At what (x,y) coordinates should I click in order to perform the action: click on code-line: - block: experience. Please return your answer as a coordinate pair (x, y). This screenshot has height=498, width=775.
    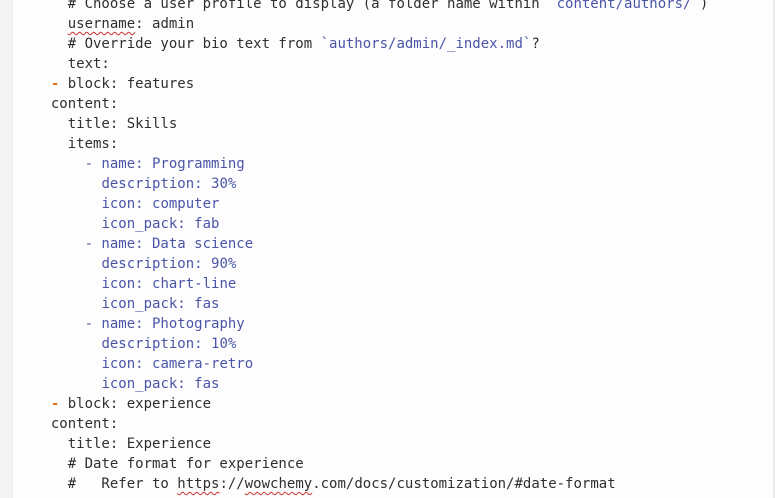
    Looking at the image, I should click on (387, 404).